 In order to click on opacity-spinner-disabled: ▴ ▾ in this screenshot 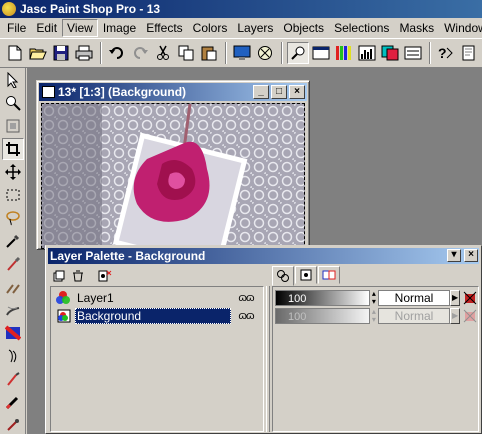, I will do `click(373, 315)`.